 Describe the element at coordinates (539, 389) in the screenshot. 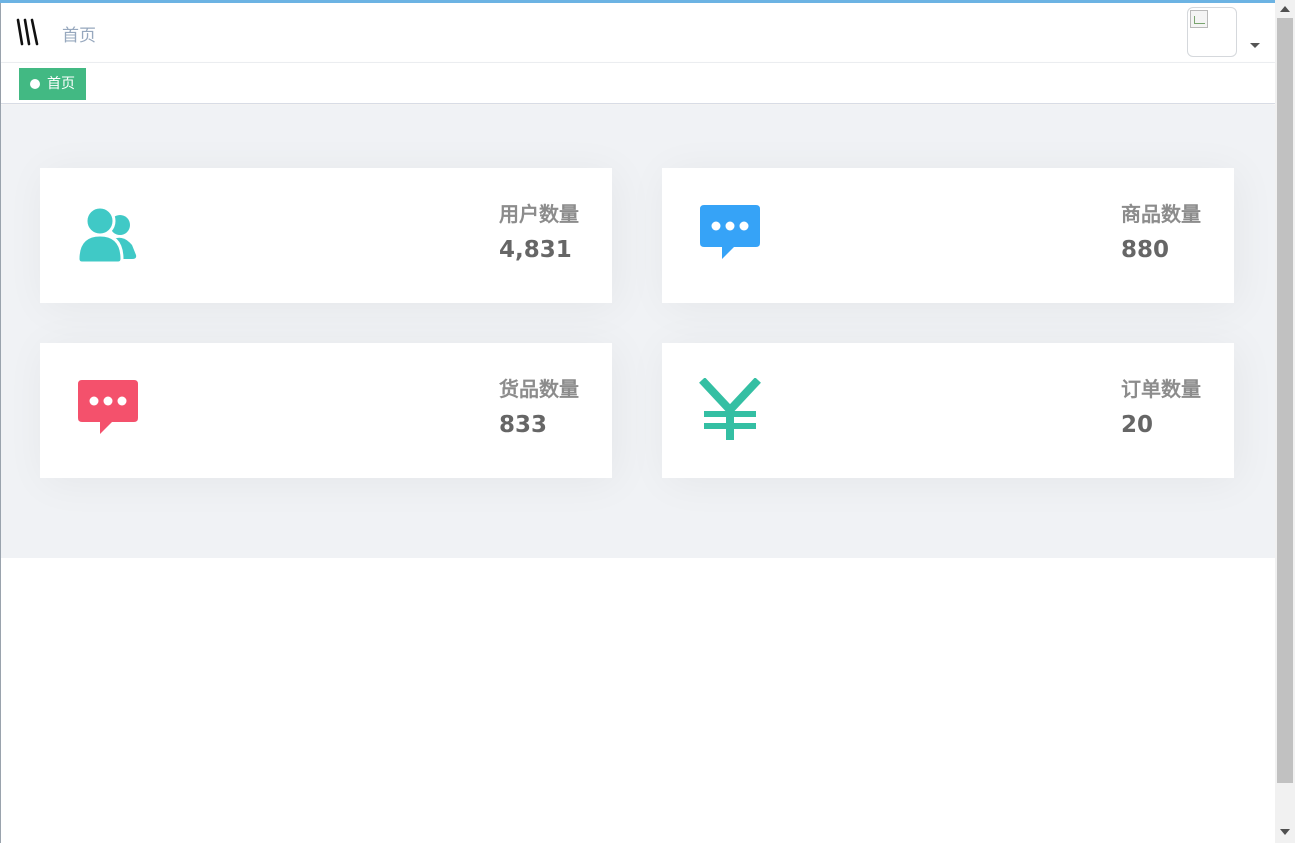

I see `card-label: 货品数量` at that location.